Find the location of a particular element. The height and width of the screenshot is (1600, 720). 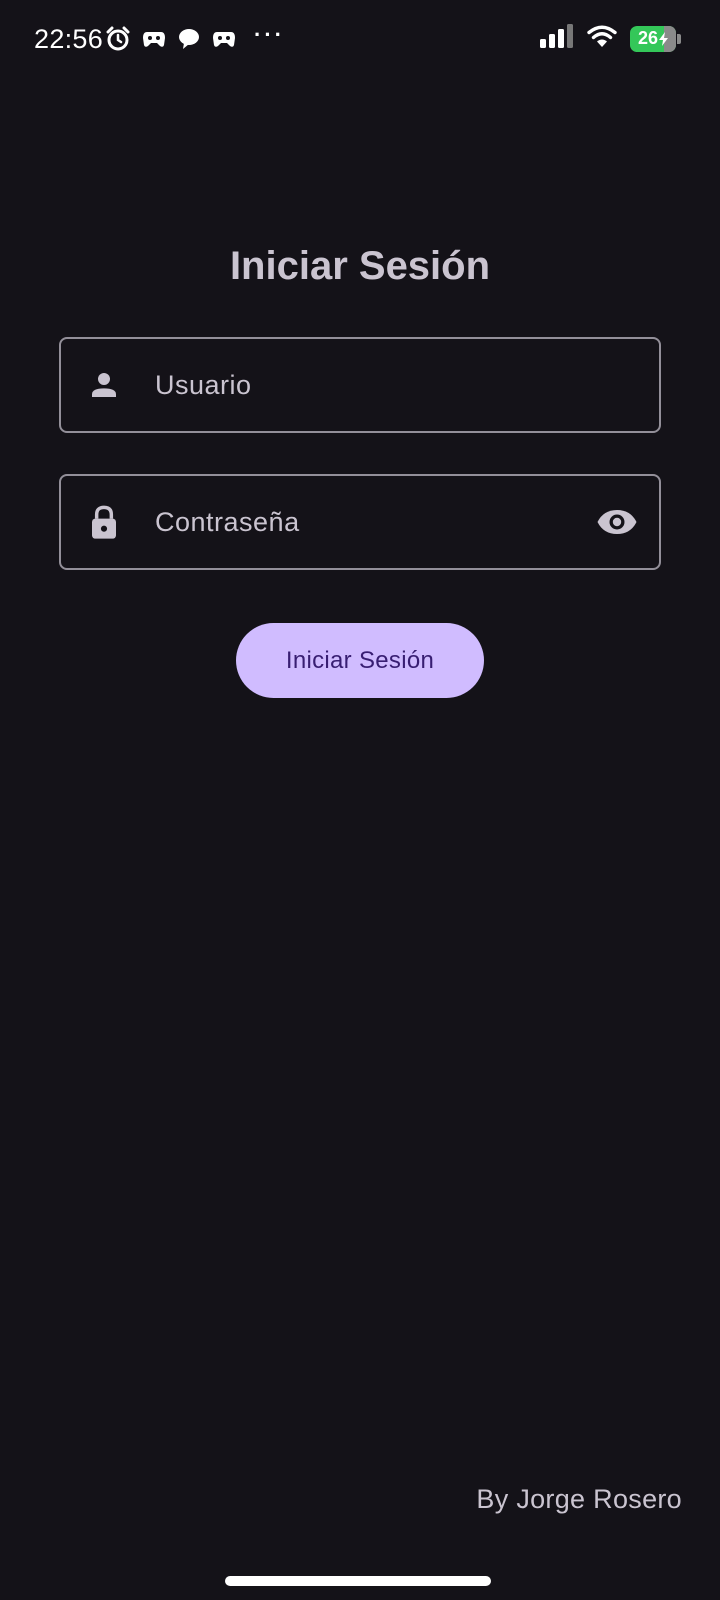

username-field is located at coordinates (360, 385).